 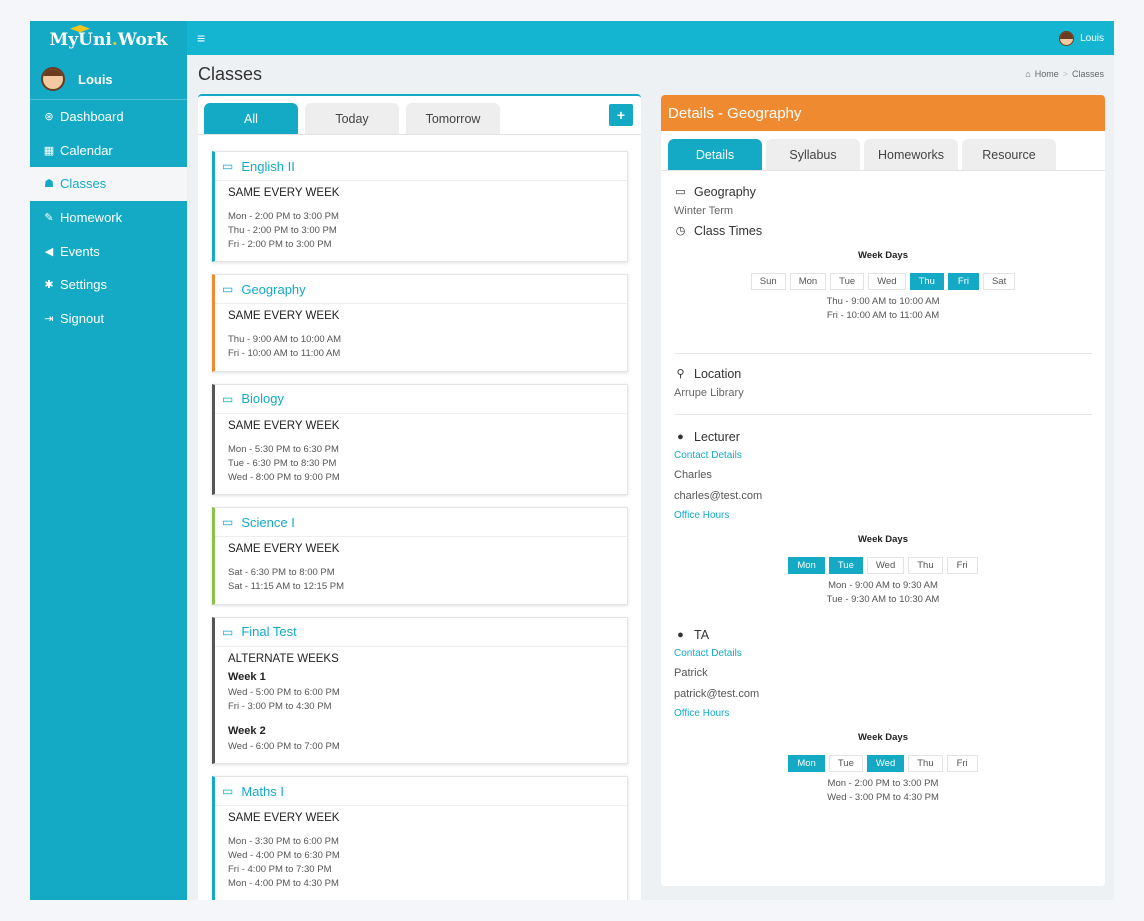 I want to click on sidebar-item-settings: ✱ Settings, so click(x=108, y=285).